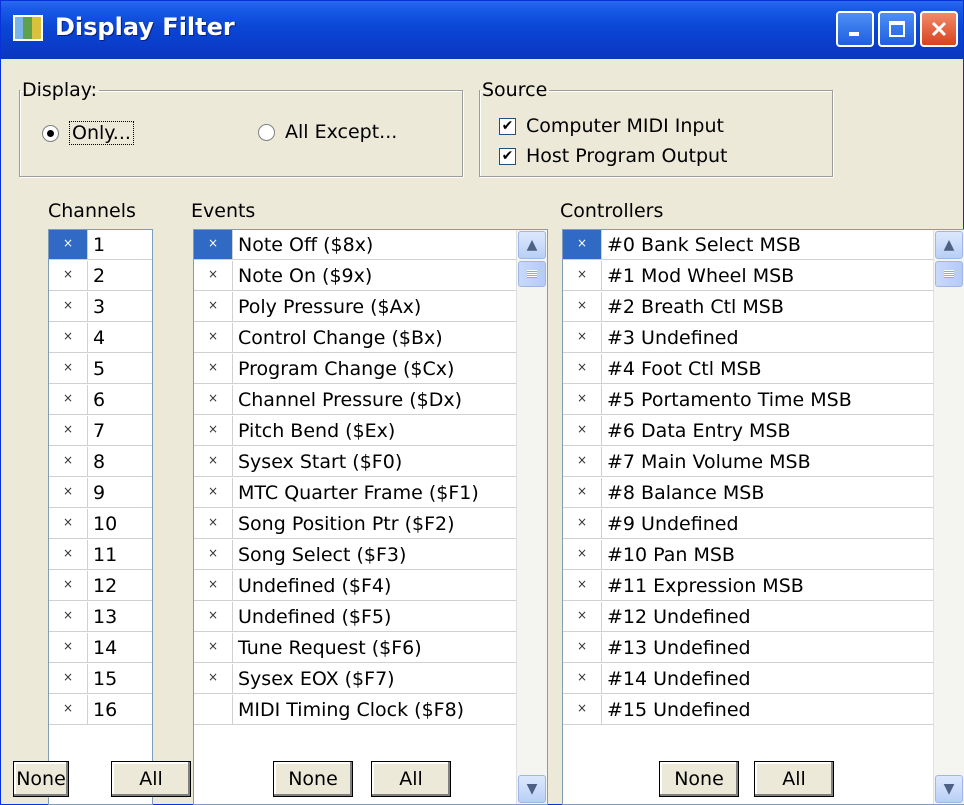  Describe the element at coordinates (100, 307) in the screenshot. I see `channel-row: × 3` at that location.